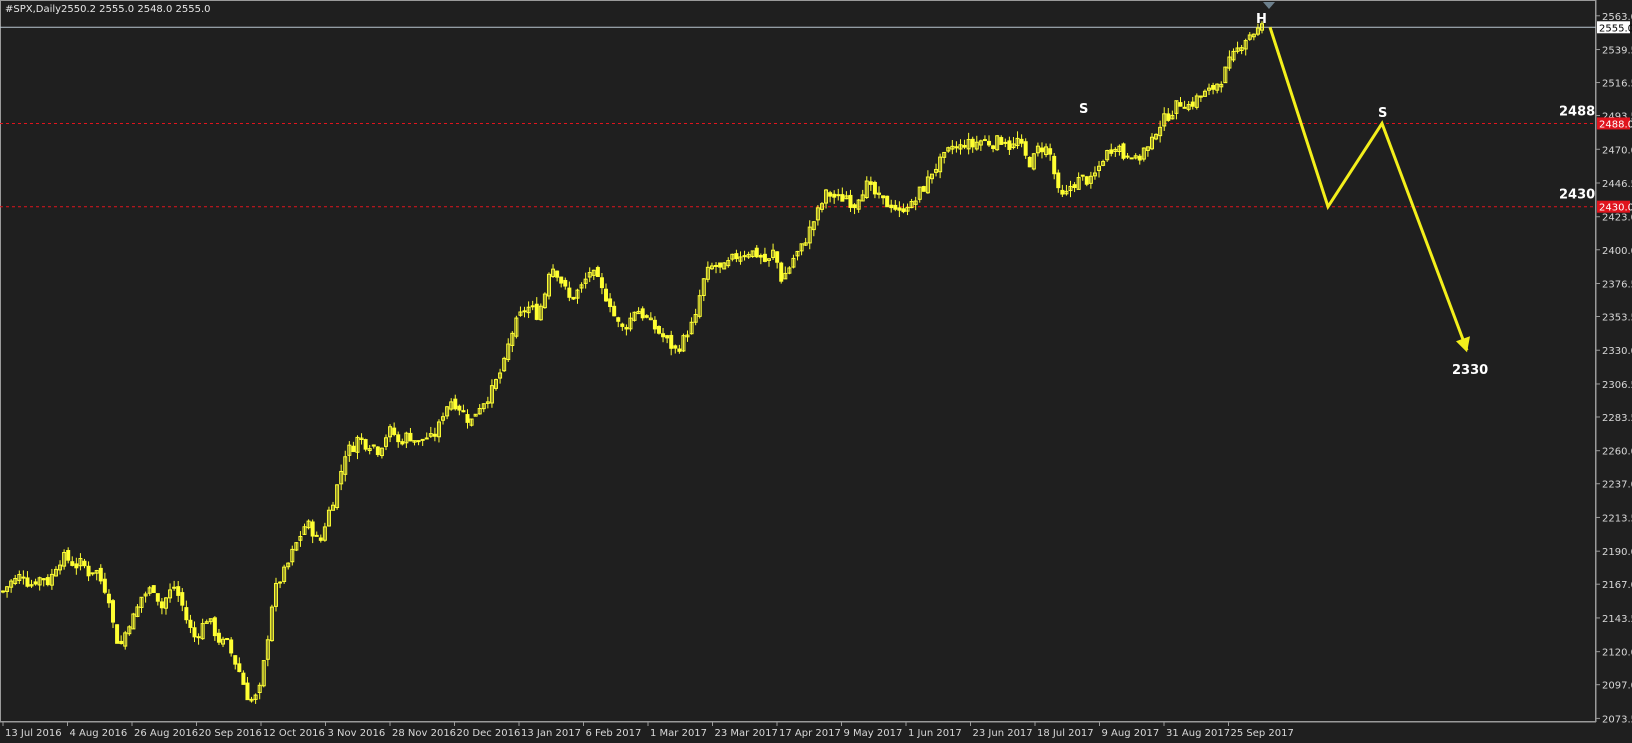 The image size is (1632, 743). I want to click on level-price-box-label: 2430.0, so click(1615, 208).